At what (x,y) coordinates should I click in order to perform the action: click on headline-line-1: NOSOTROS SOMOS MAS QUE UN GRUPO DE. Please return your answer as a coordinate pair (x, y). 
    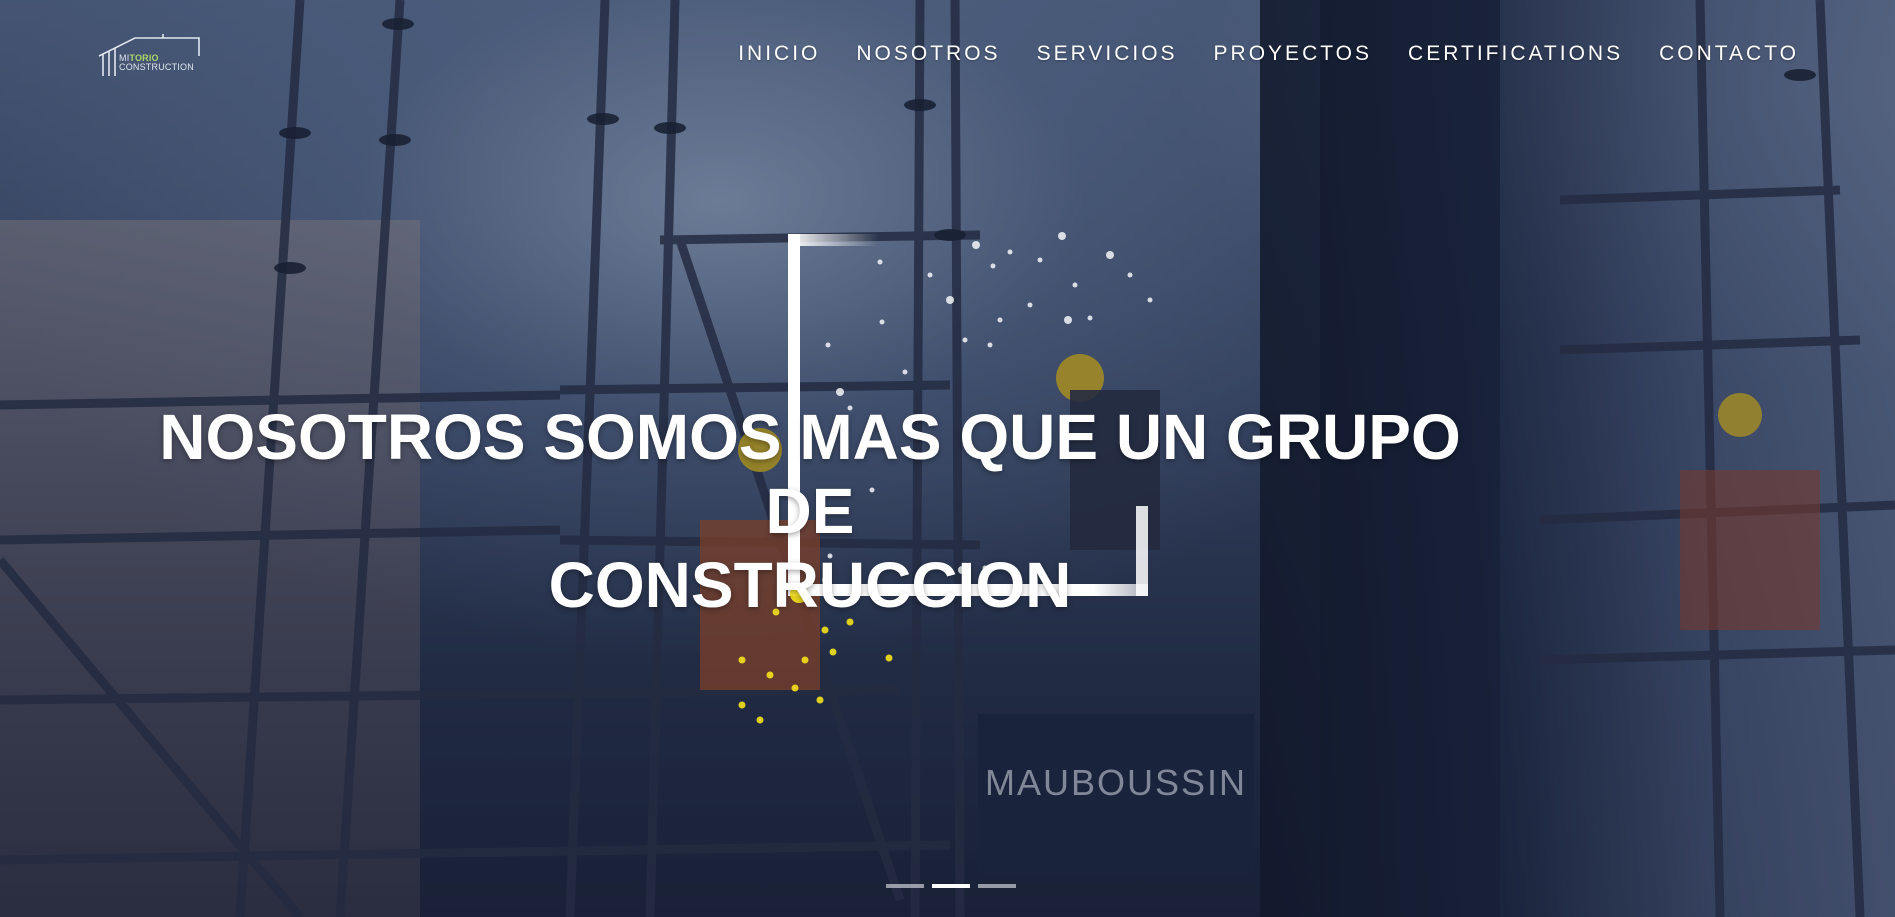
    Looking at the image, I should click on (810, 474).